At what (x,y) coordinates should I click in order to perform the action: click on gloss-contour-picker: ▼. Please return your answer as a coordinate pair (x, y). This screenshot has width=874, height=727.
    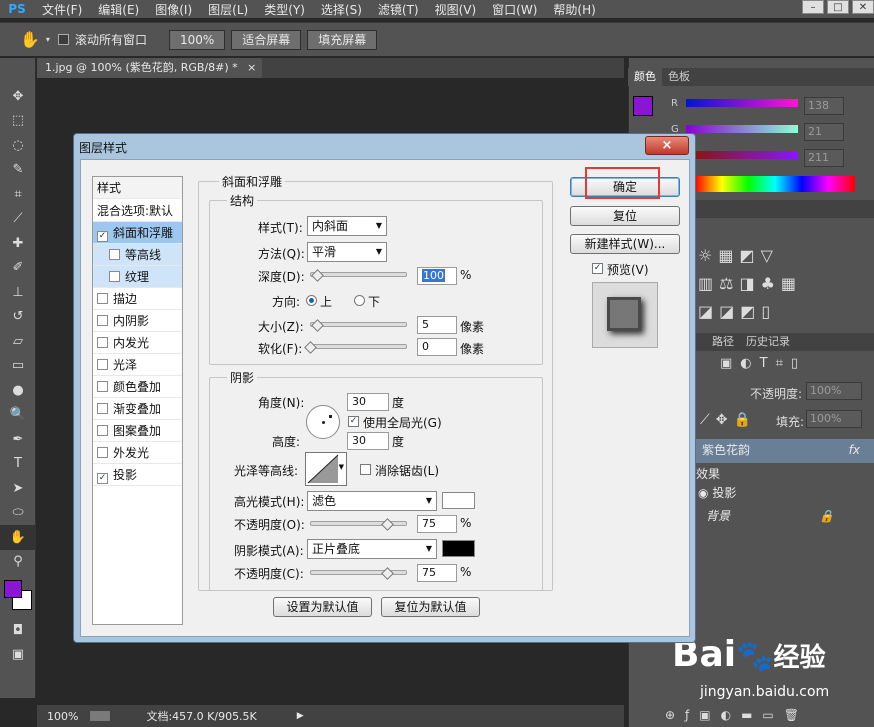
    Looking at the image, I should click on (326, 469).